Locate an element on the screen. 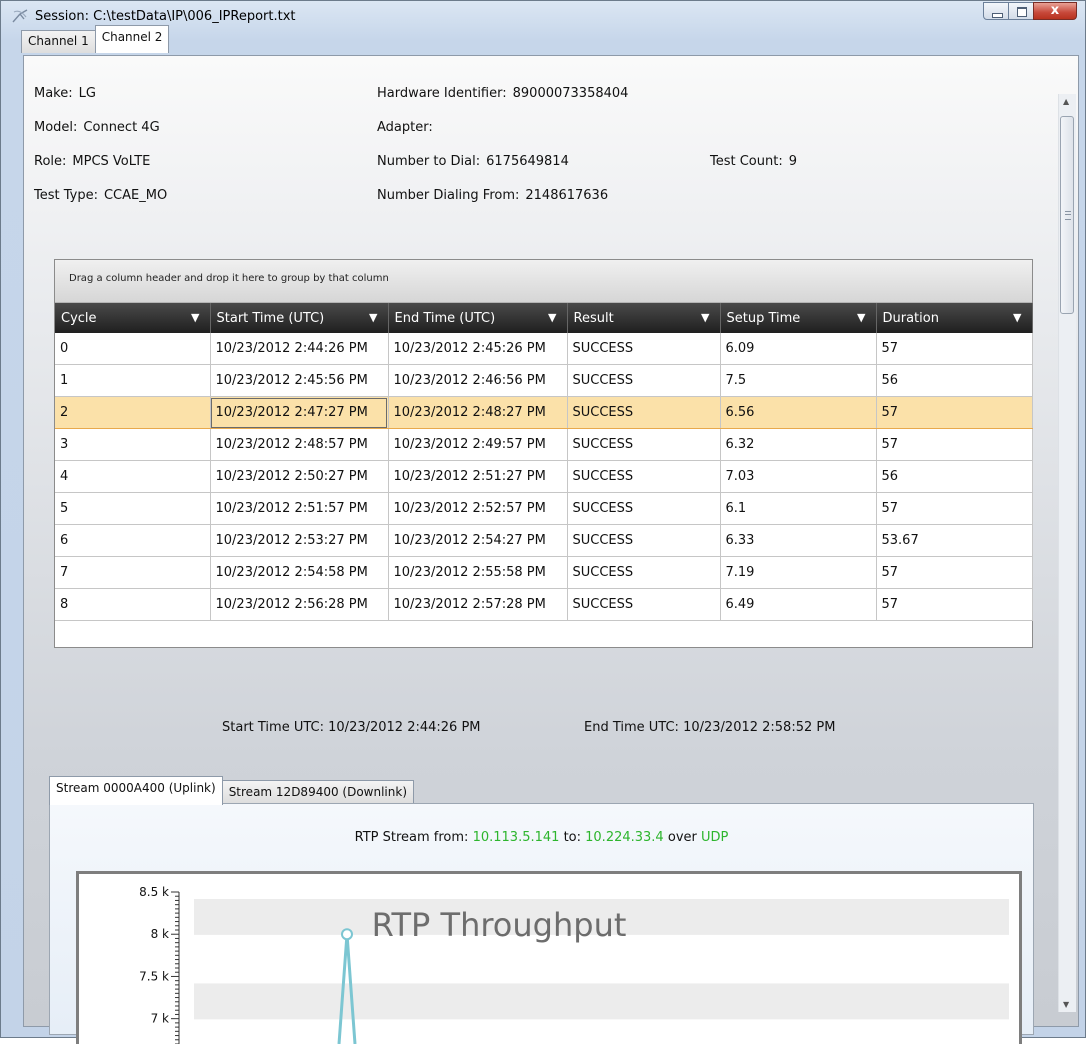  table-cell: 10/23/2012 2:52:57 PM is located at coordinates (478, 508).